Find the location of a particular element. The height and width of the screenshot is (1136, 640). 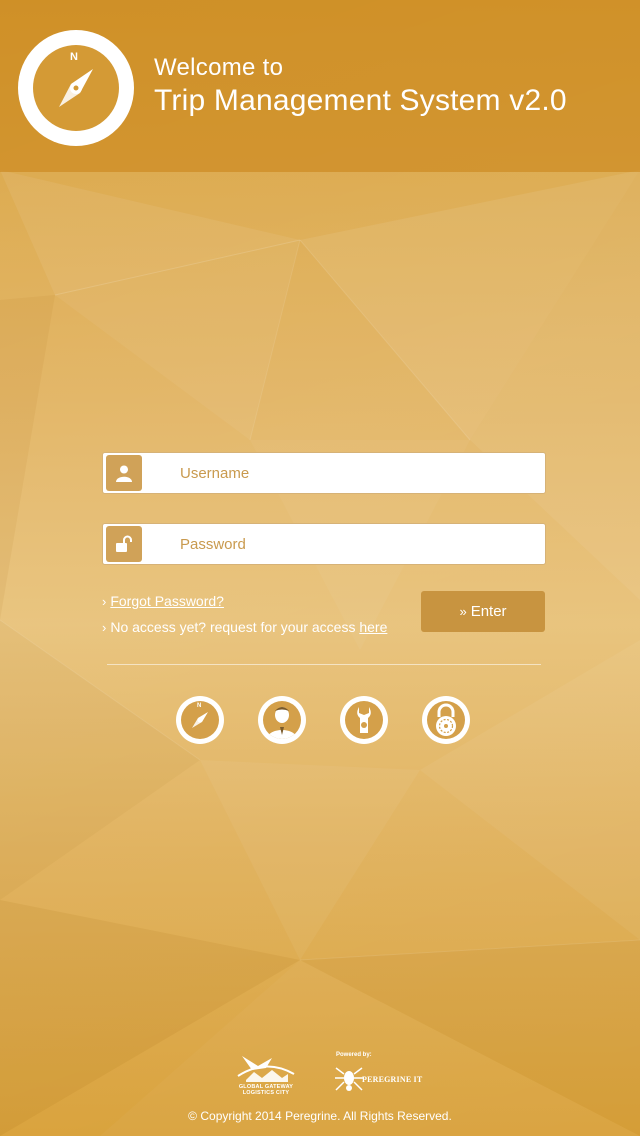

tools-quick-button is located at coordinates (364, 720).